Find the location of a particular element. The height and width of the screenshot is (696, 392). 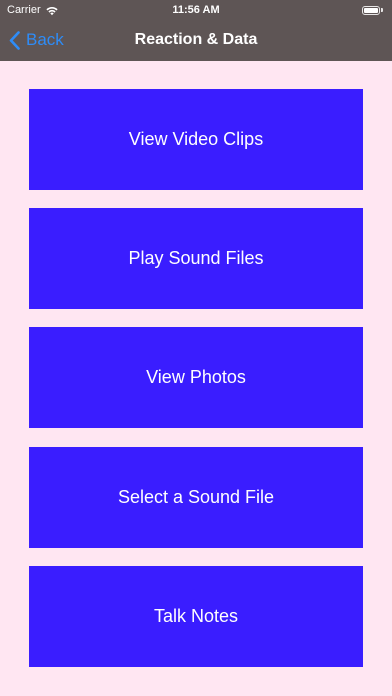

view-video-clips-button: View Video Clips is located at coordinates (196, 139).